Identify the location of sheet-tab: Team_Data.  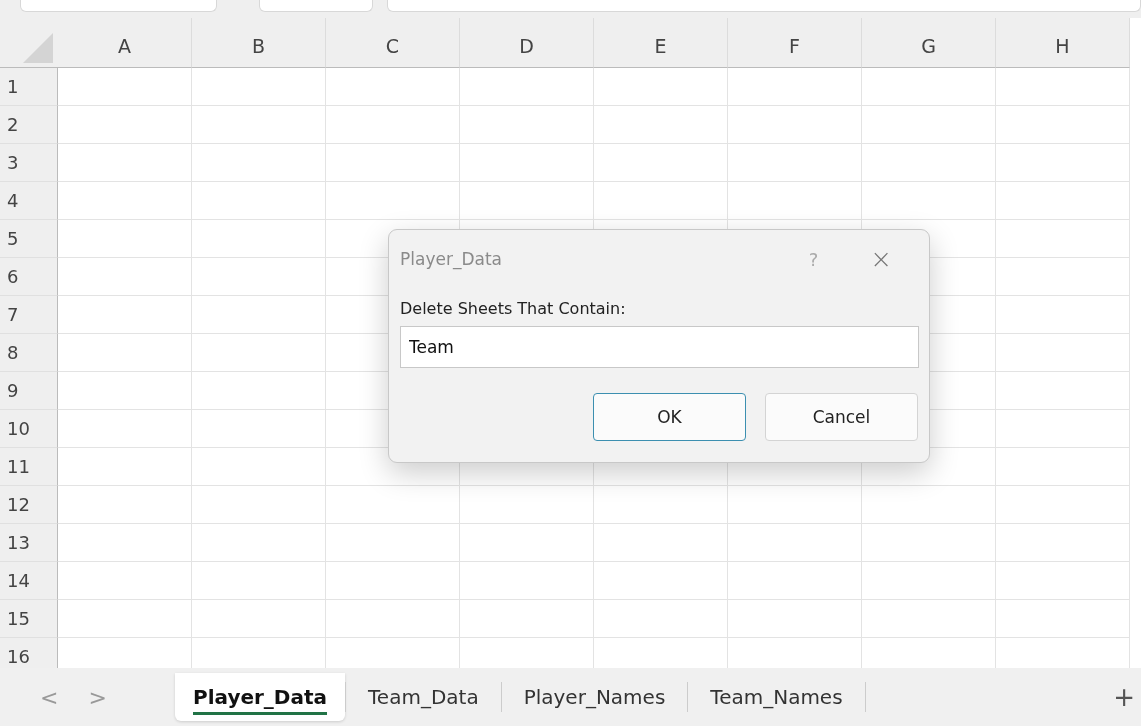
(423, 697).